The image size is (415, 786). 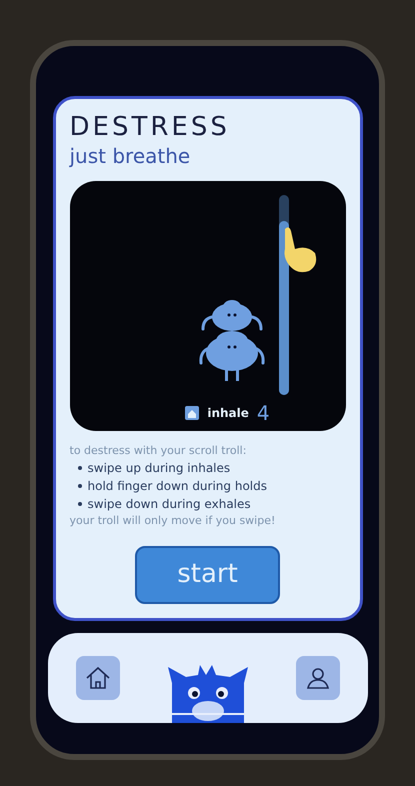 I want to click on profile-button, so click(x=318, y=678).